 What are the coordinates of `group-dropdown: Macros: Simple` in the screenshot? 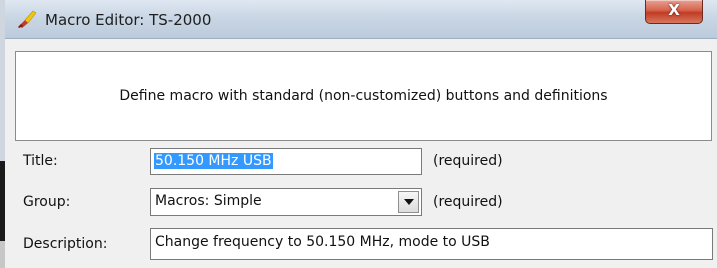 It's located at (286, 202).